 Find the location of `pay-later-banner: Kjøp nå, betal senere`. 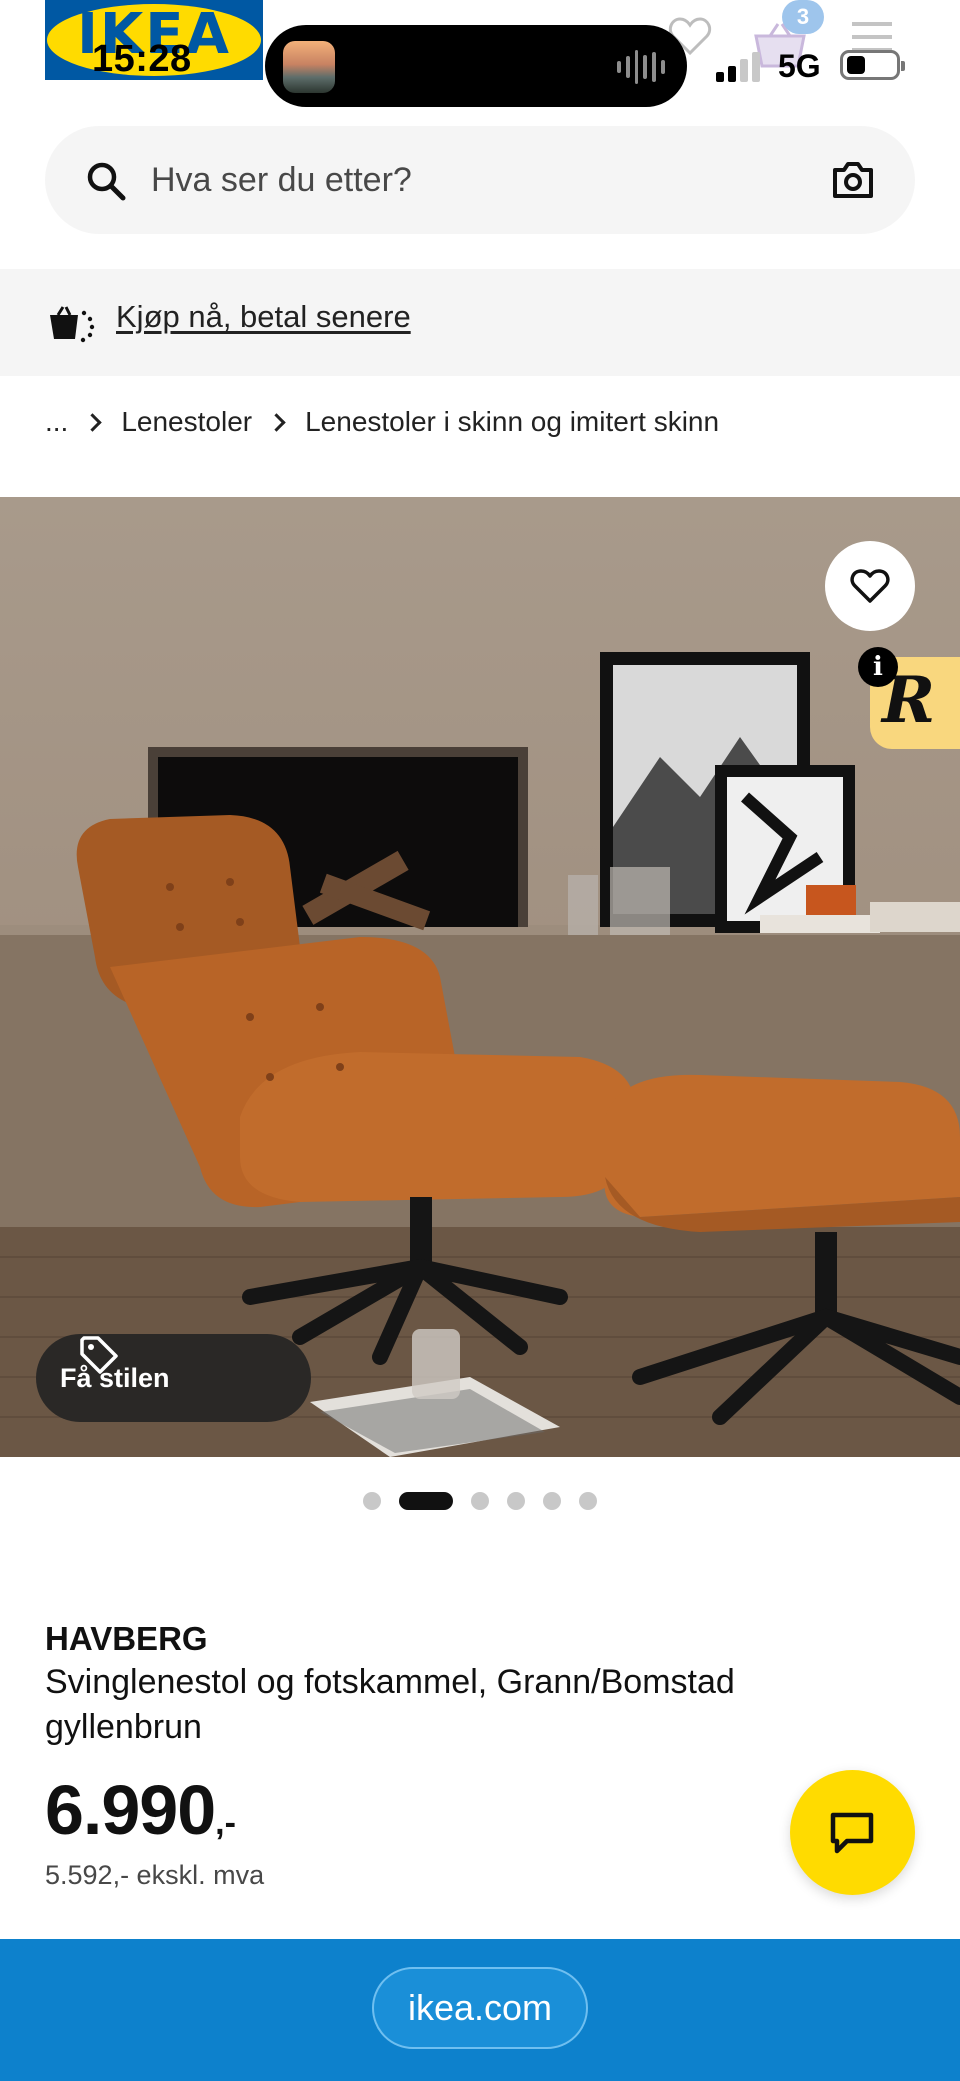

pay-later-banner: Kjøp nå, betal senere is located at coordinates (480, 322).